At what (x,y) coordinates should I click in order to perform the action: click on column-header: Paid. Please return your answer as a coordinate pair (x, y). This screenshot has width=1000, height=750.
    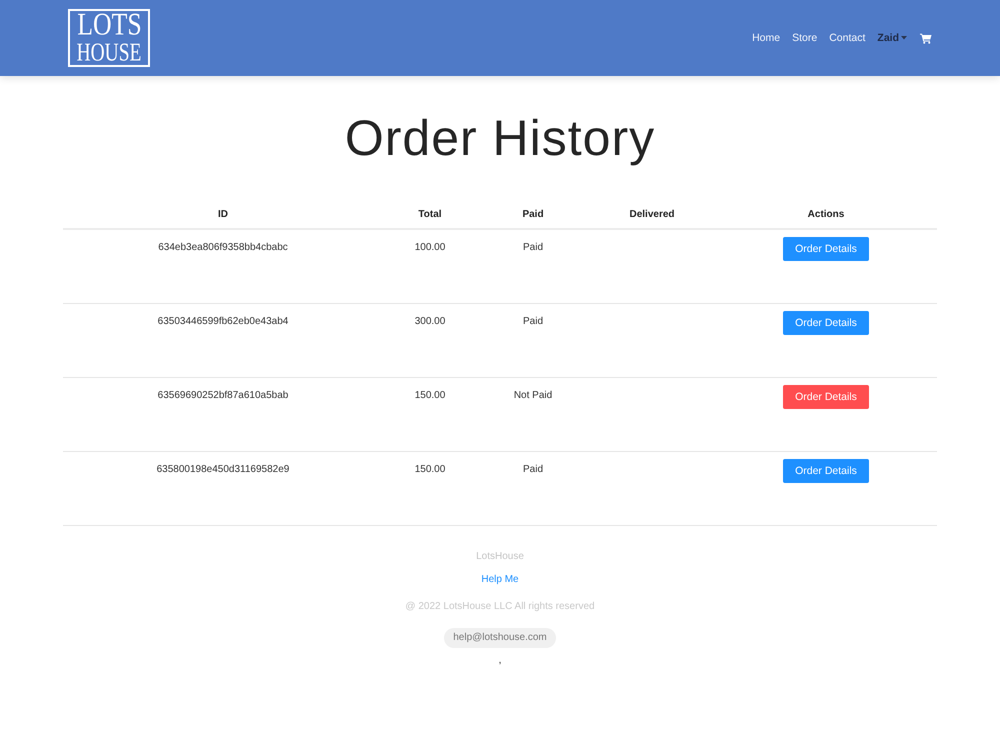
    Looking at the image, I should click on (533, 214).